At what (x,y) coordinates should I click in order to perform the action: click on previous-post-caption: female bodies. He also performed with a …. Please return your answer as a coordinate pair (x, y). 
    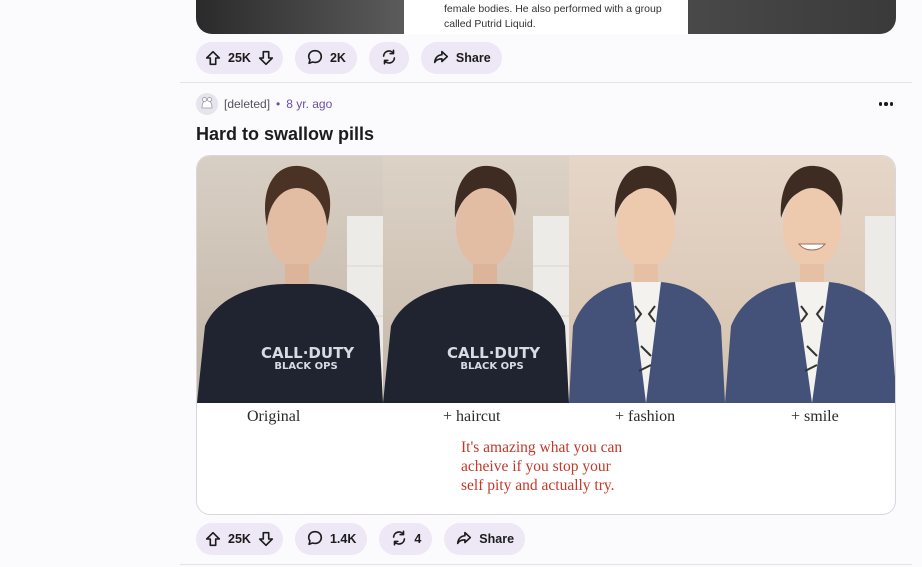
    Looking at the image, I should click on (546, 17).